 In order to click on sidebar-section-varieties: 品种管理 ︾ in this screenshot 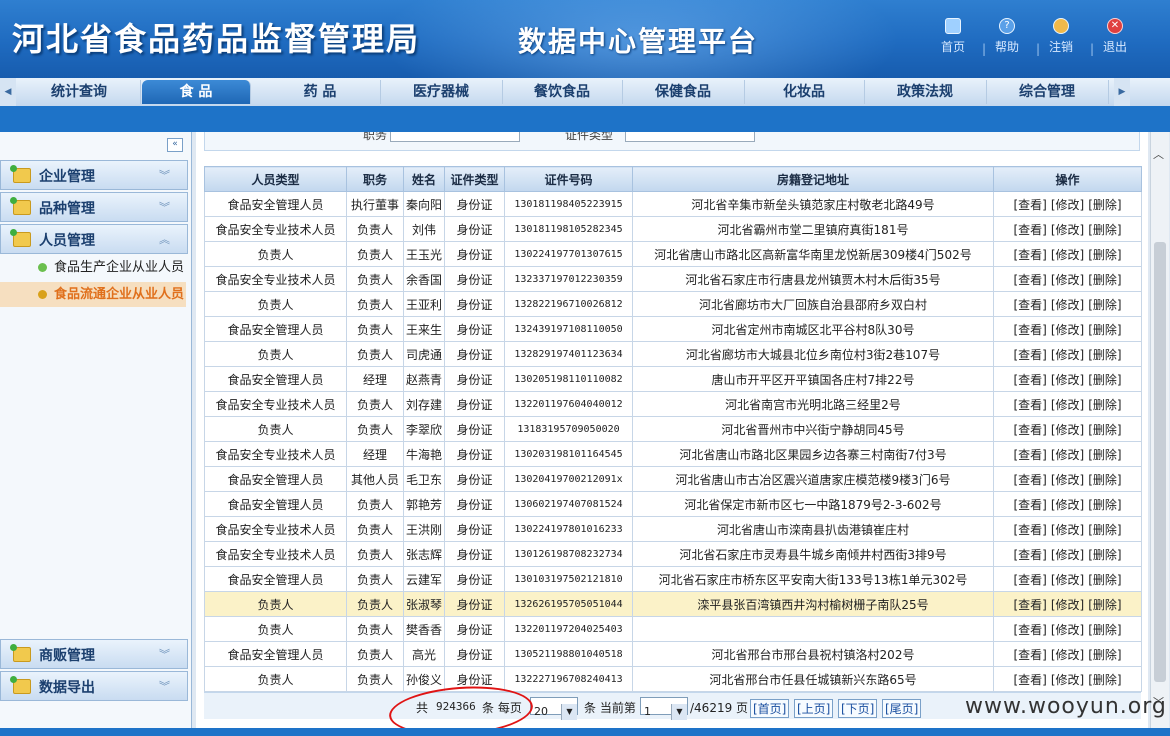, I will do `click(94, 207)`.